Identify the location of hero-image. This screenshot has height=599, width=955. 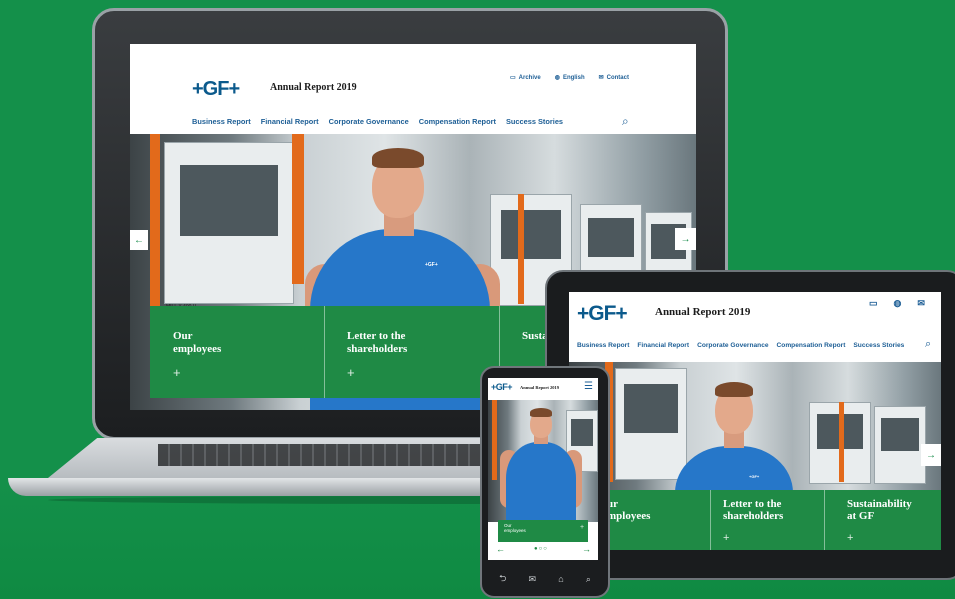
(543, 461).